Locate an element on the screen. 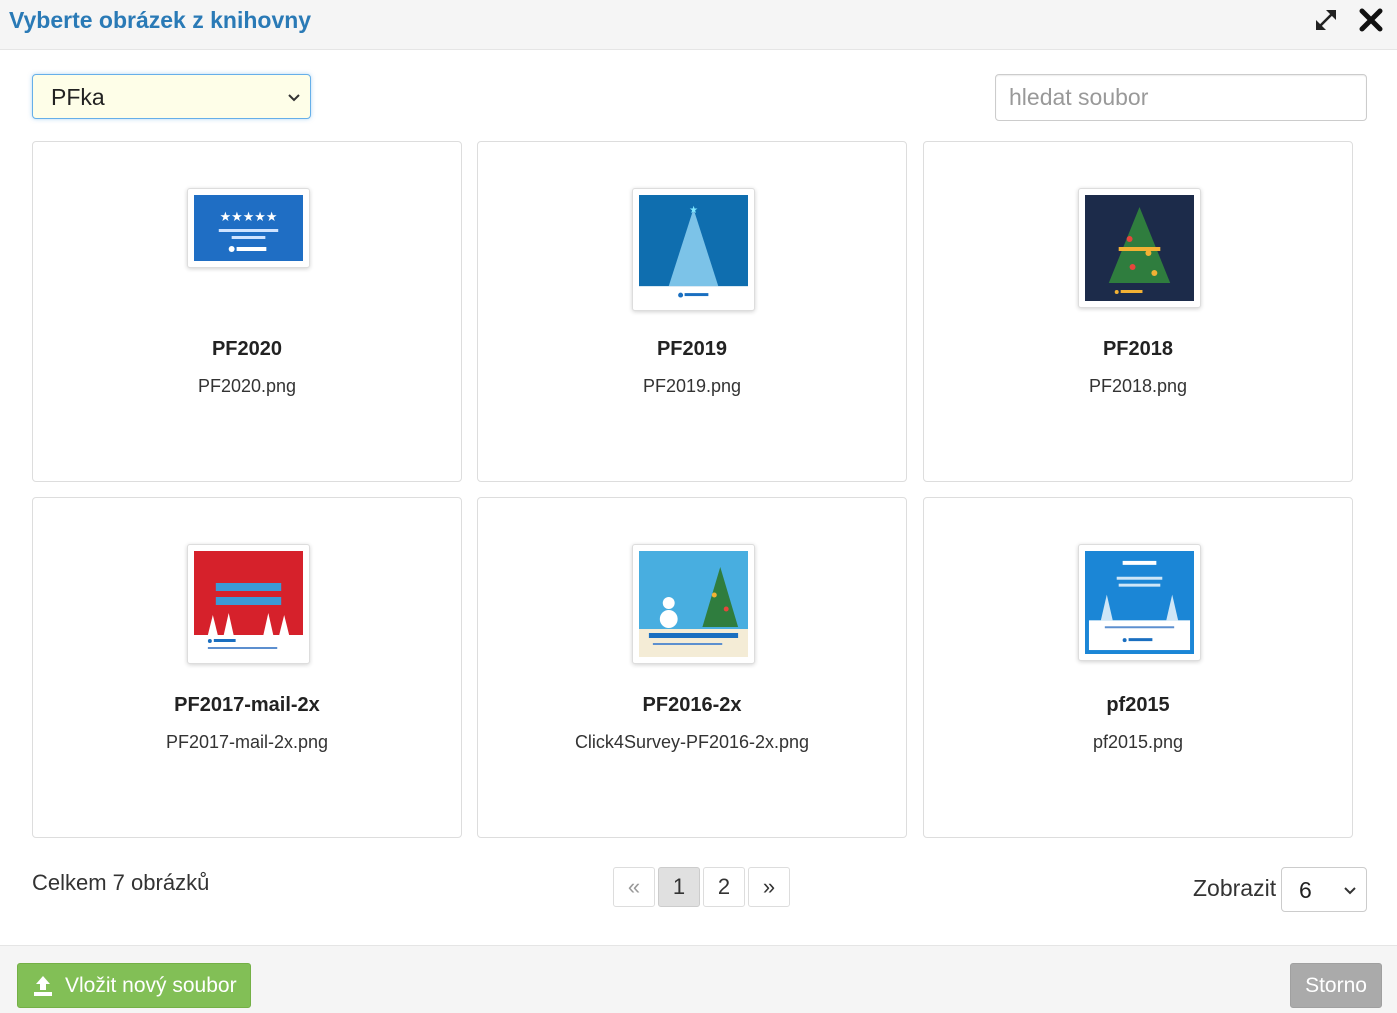 Image resolution: width=1397 pixels, height=1013 pixels. image-filename: PF2017-mail-2x.png is located at coordinates (247, 742).